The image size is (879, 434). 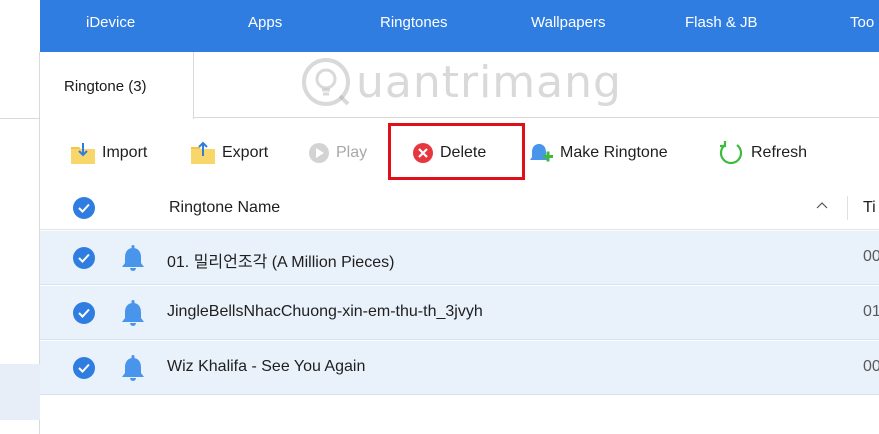 What do you see at coordinates (779, 152) in the screenshot?
I see `refresh-label: Refresh` at bounding box center [779, 152].